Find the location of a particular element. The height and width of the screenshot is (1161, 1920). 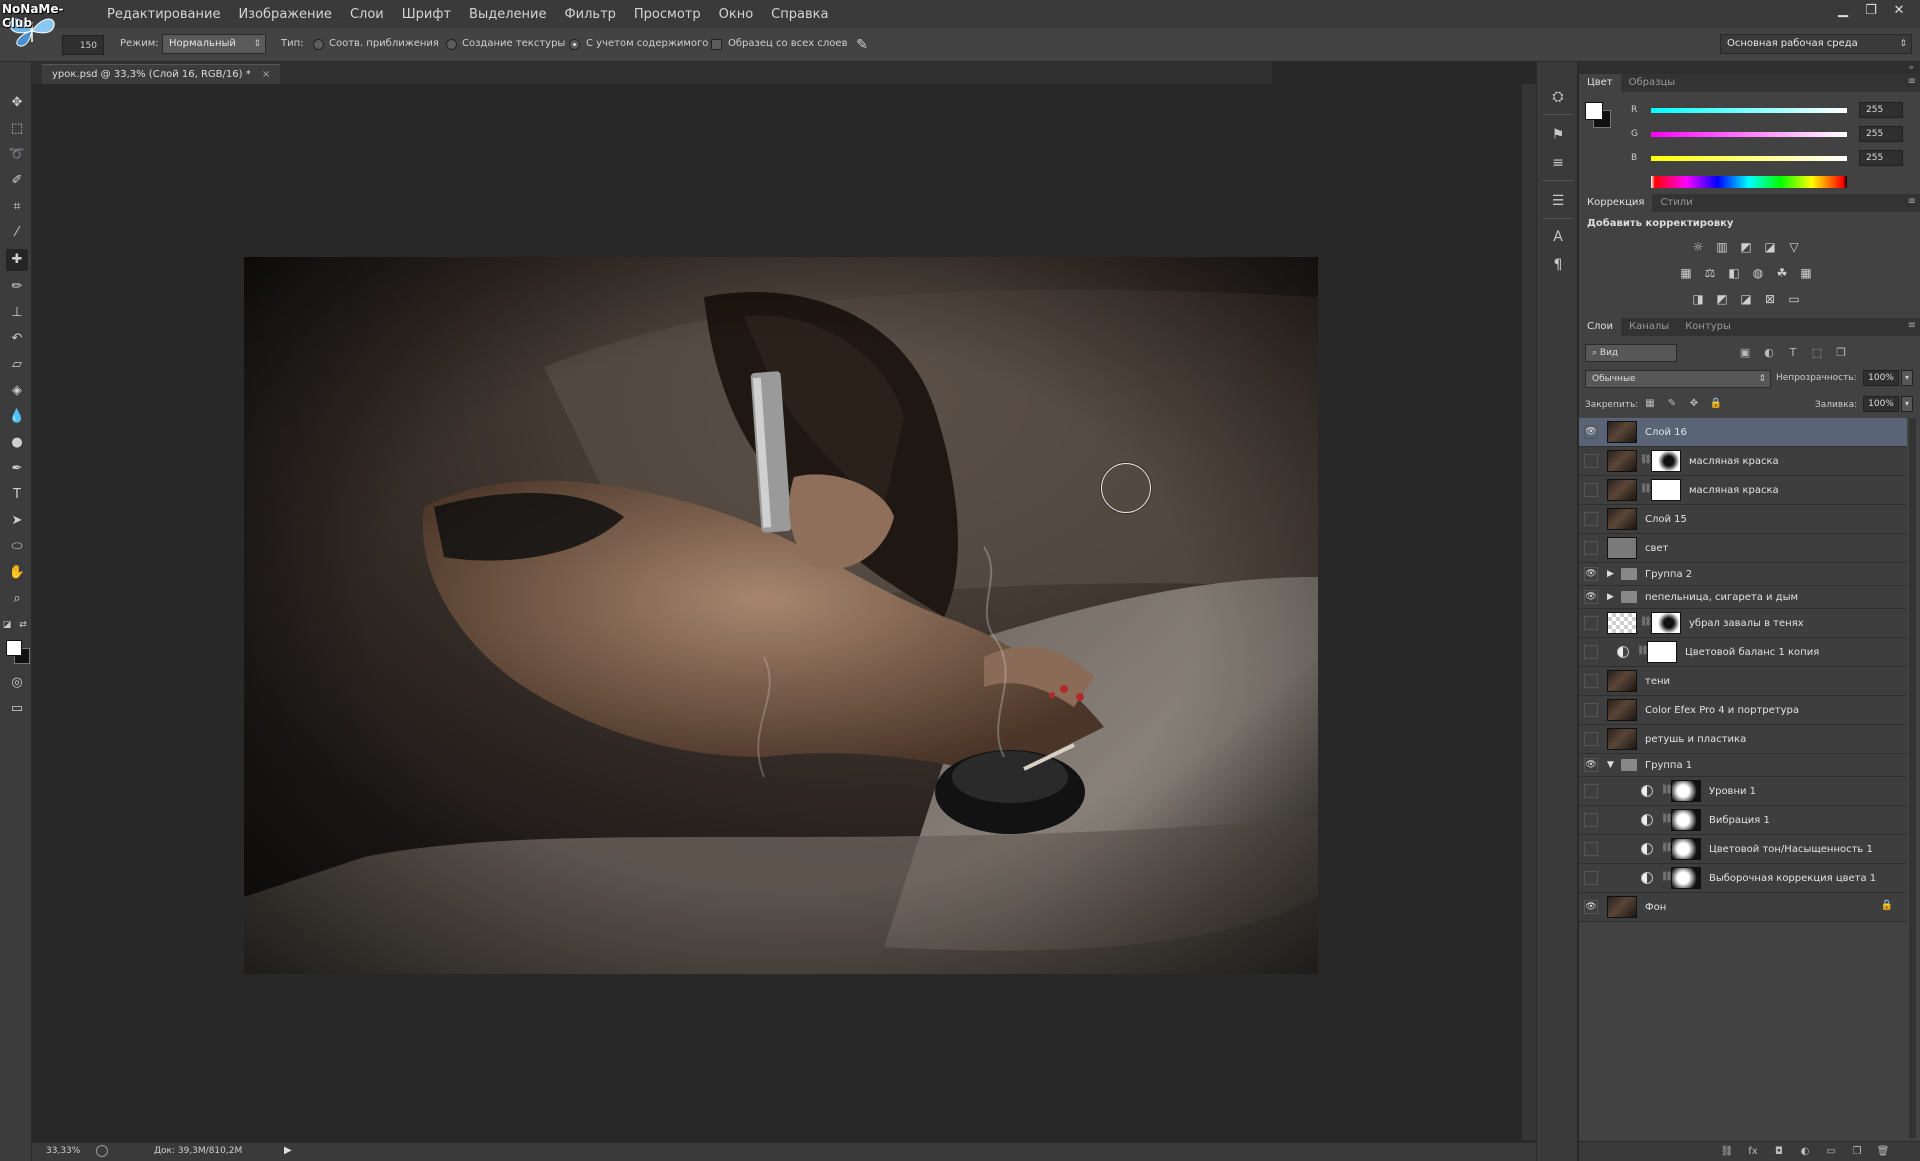

menu-window: Окно is located at coordinates (736, 14).